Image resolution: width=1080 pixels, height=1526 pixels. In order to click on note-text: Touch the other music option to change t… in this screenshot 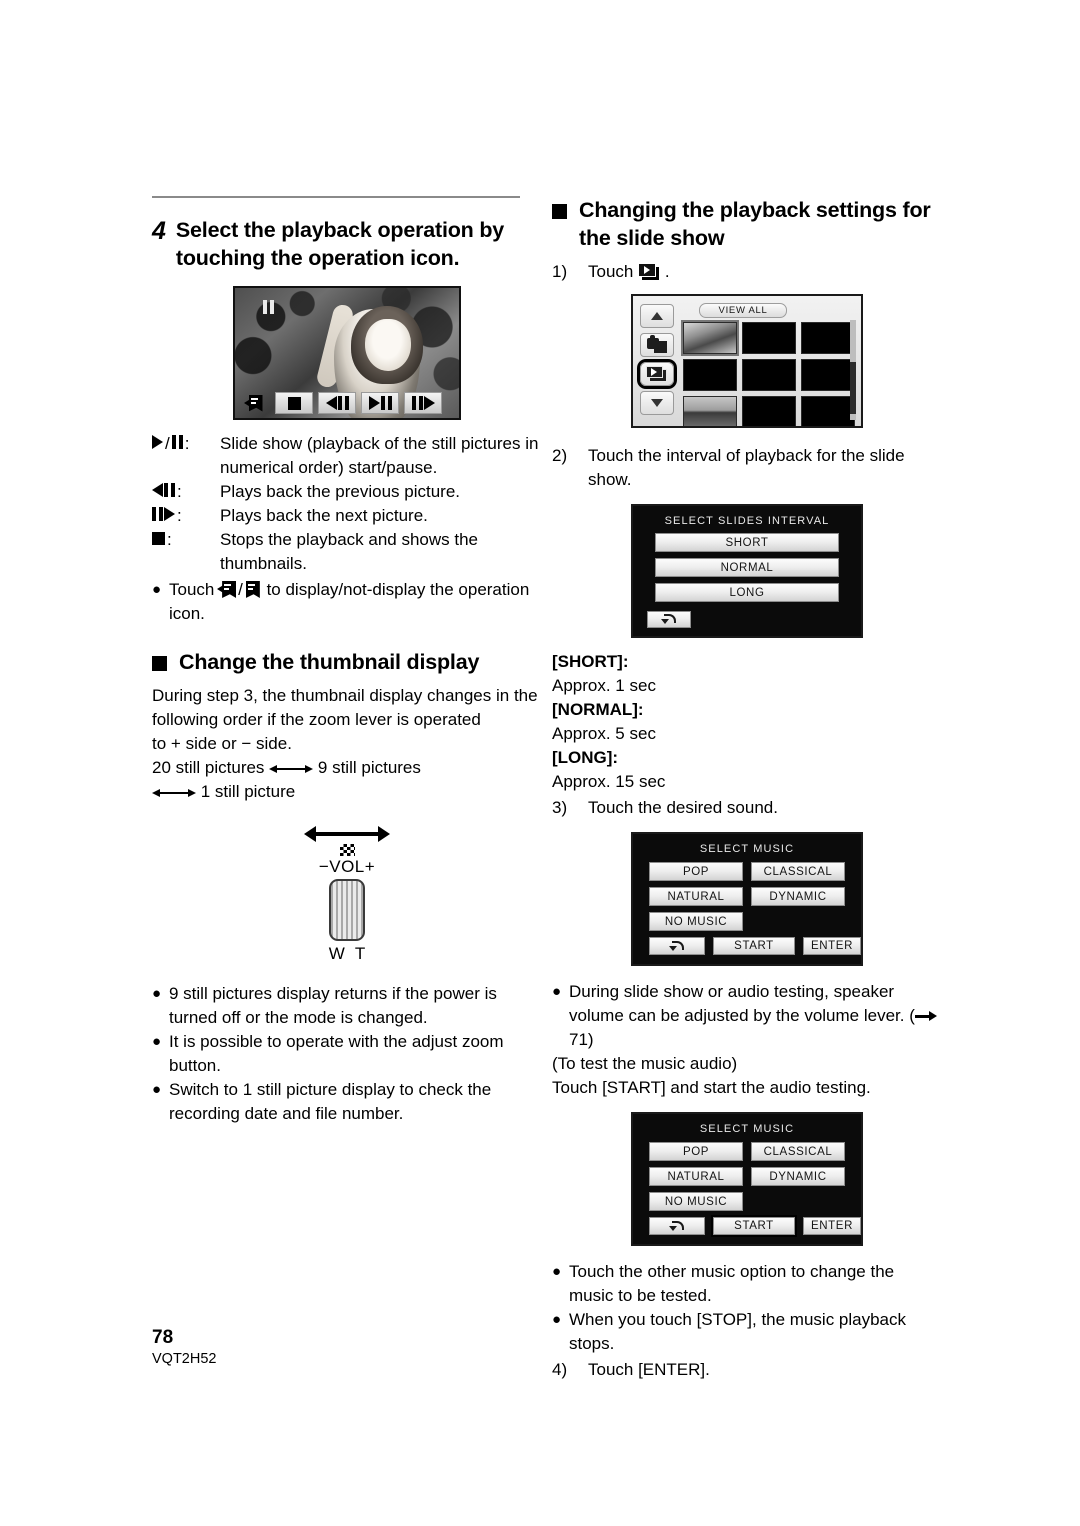, I will do `click(732, 1283)`.